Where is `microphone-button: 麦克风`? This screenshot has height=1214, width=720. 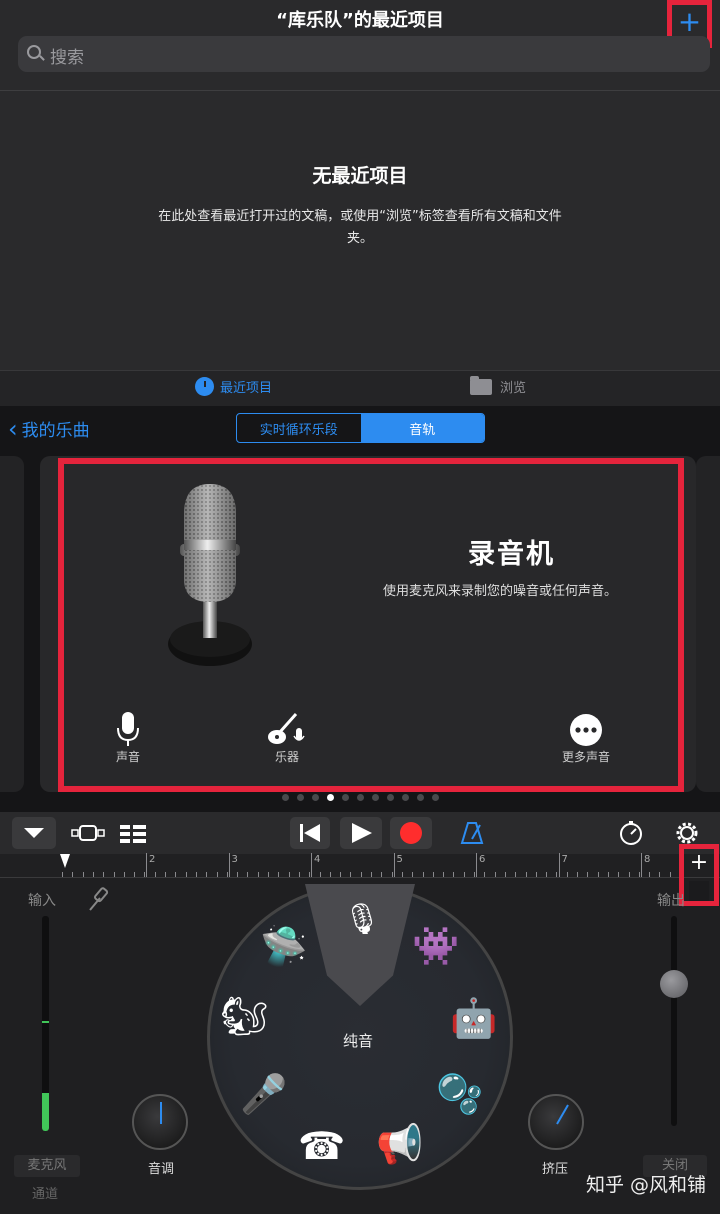 microphone-button: 麦克风 is located at coordinates (47, 1166).